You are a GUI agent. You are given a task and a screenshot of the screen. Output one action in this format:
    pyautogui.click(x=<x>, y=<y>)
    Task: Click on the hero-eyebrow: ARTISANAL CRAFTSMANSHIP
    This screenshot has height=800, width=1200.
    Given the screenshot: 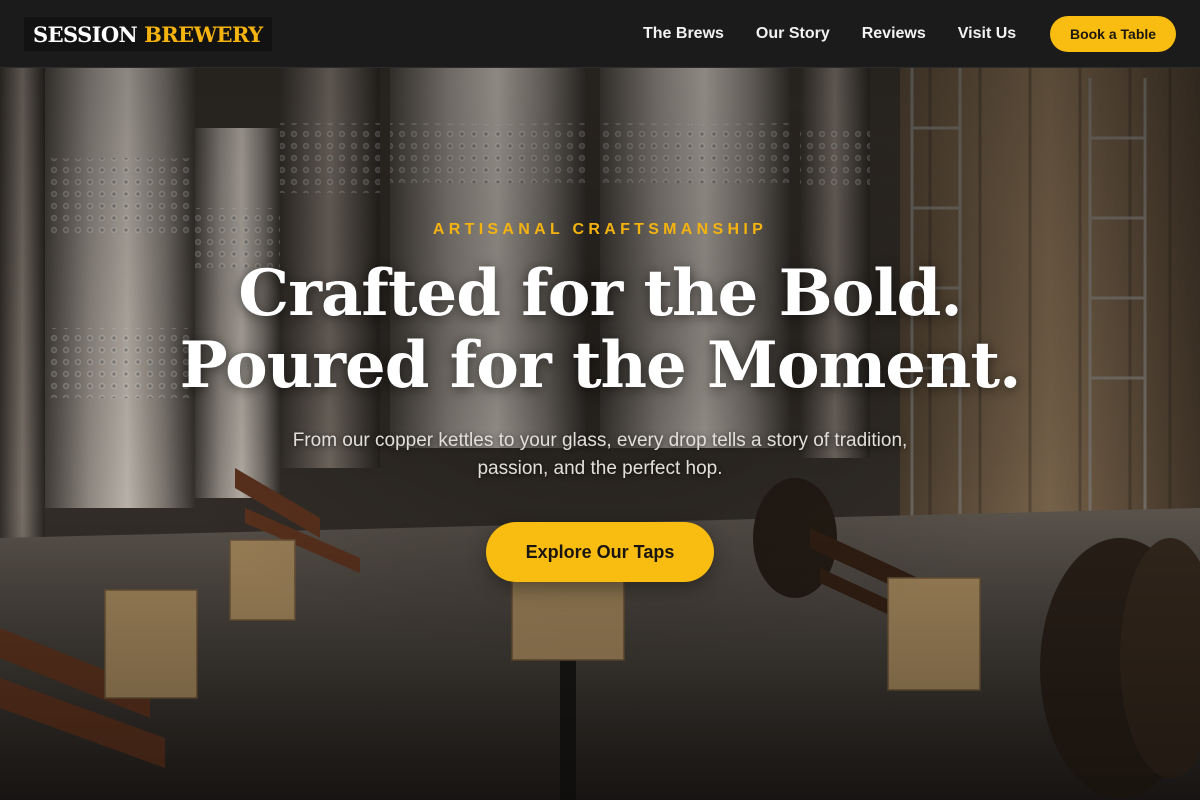 What is the action you would take?
    pyautogui.click(x=600, y=229)
    